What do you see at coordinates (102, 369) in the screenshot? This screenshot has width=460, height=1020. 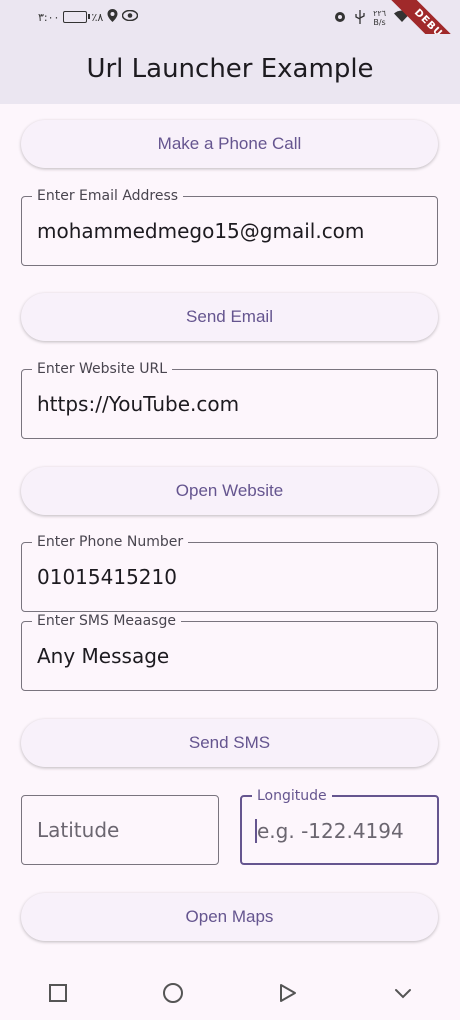 I see `website-field-label: Enter Website URL` at bounding box center [102, 369].